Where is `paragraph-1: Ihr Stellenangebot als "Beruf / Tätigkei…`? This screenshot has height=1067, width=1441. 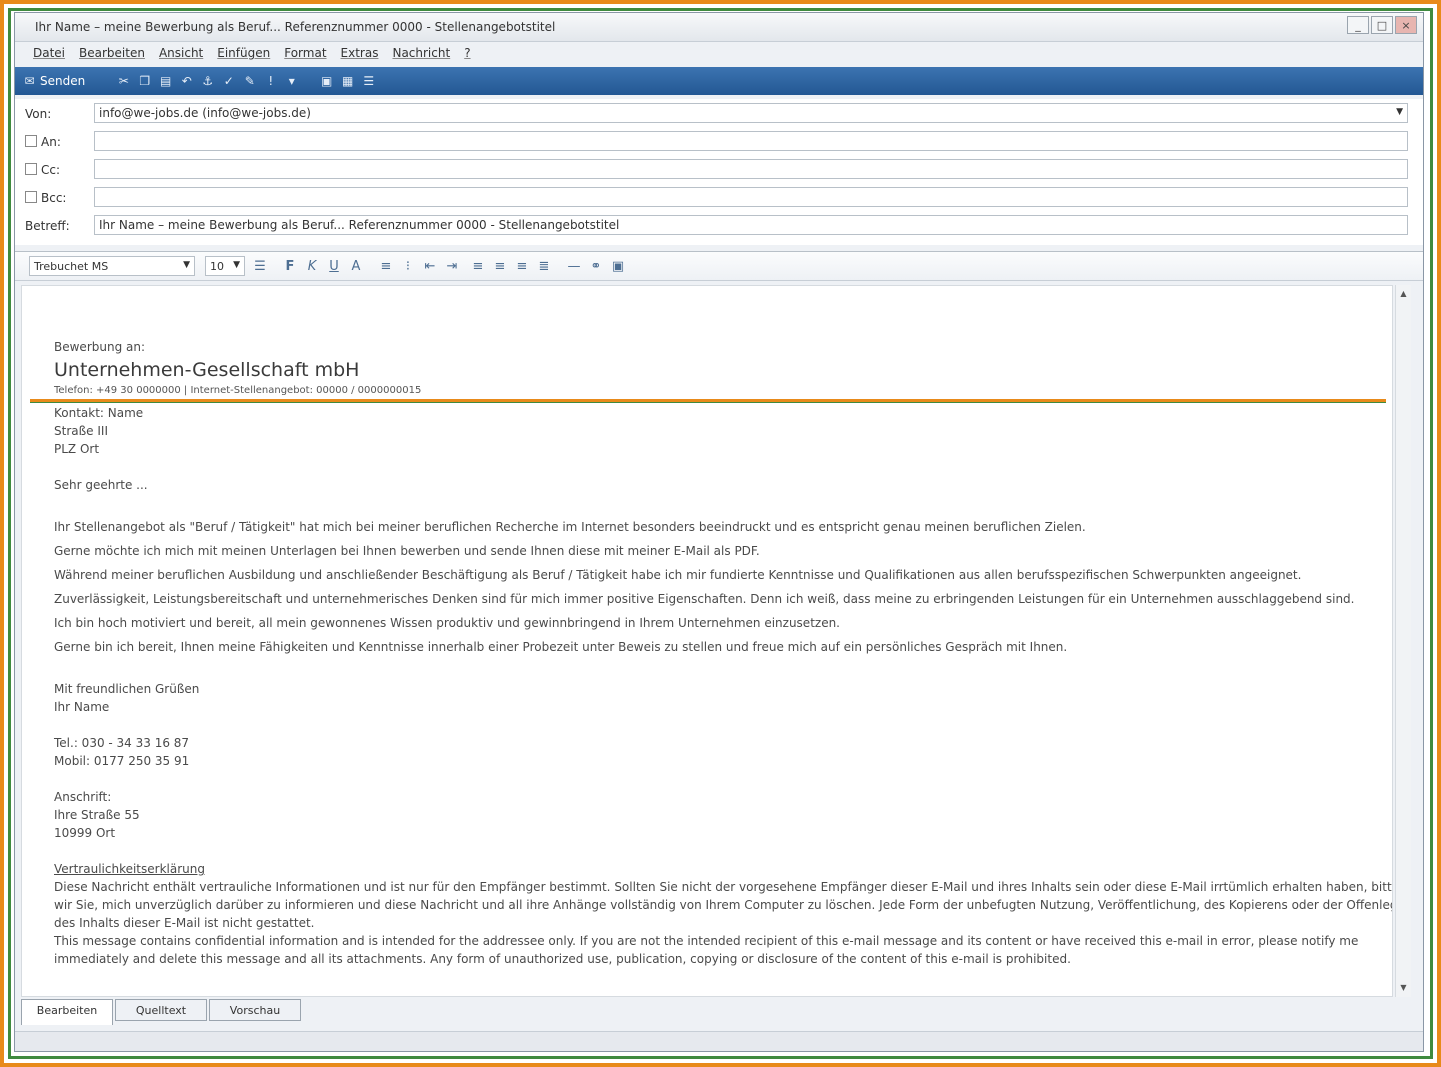
paragraph-1: Ihr Stellenangebot als "Beruf / Tätigkei… is located at coordinates (570, 527).